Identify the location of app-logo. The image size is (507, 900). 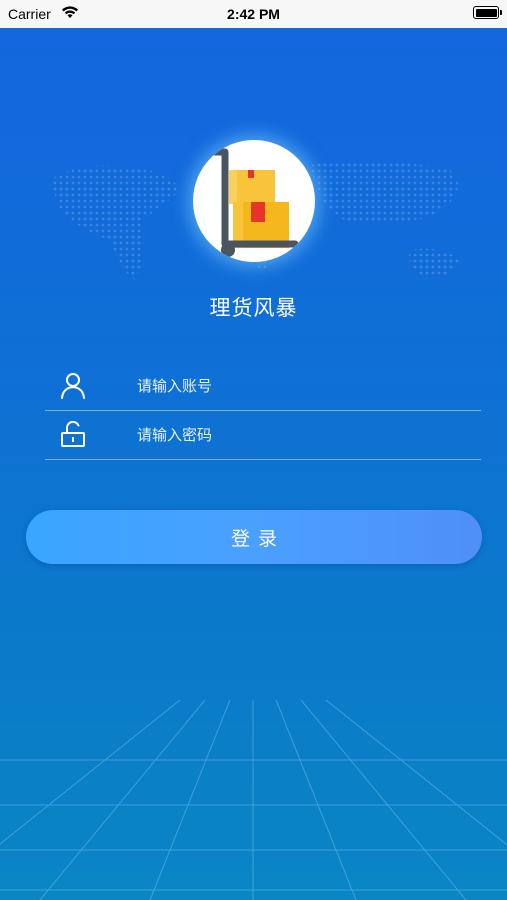
(254, 201).